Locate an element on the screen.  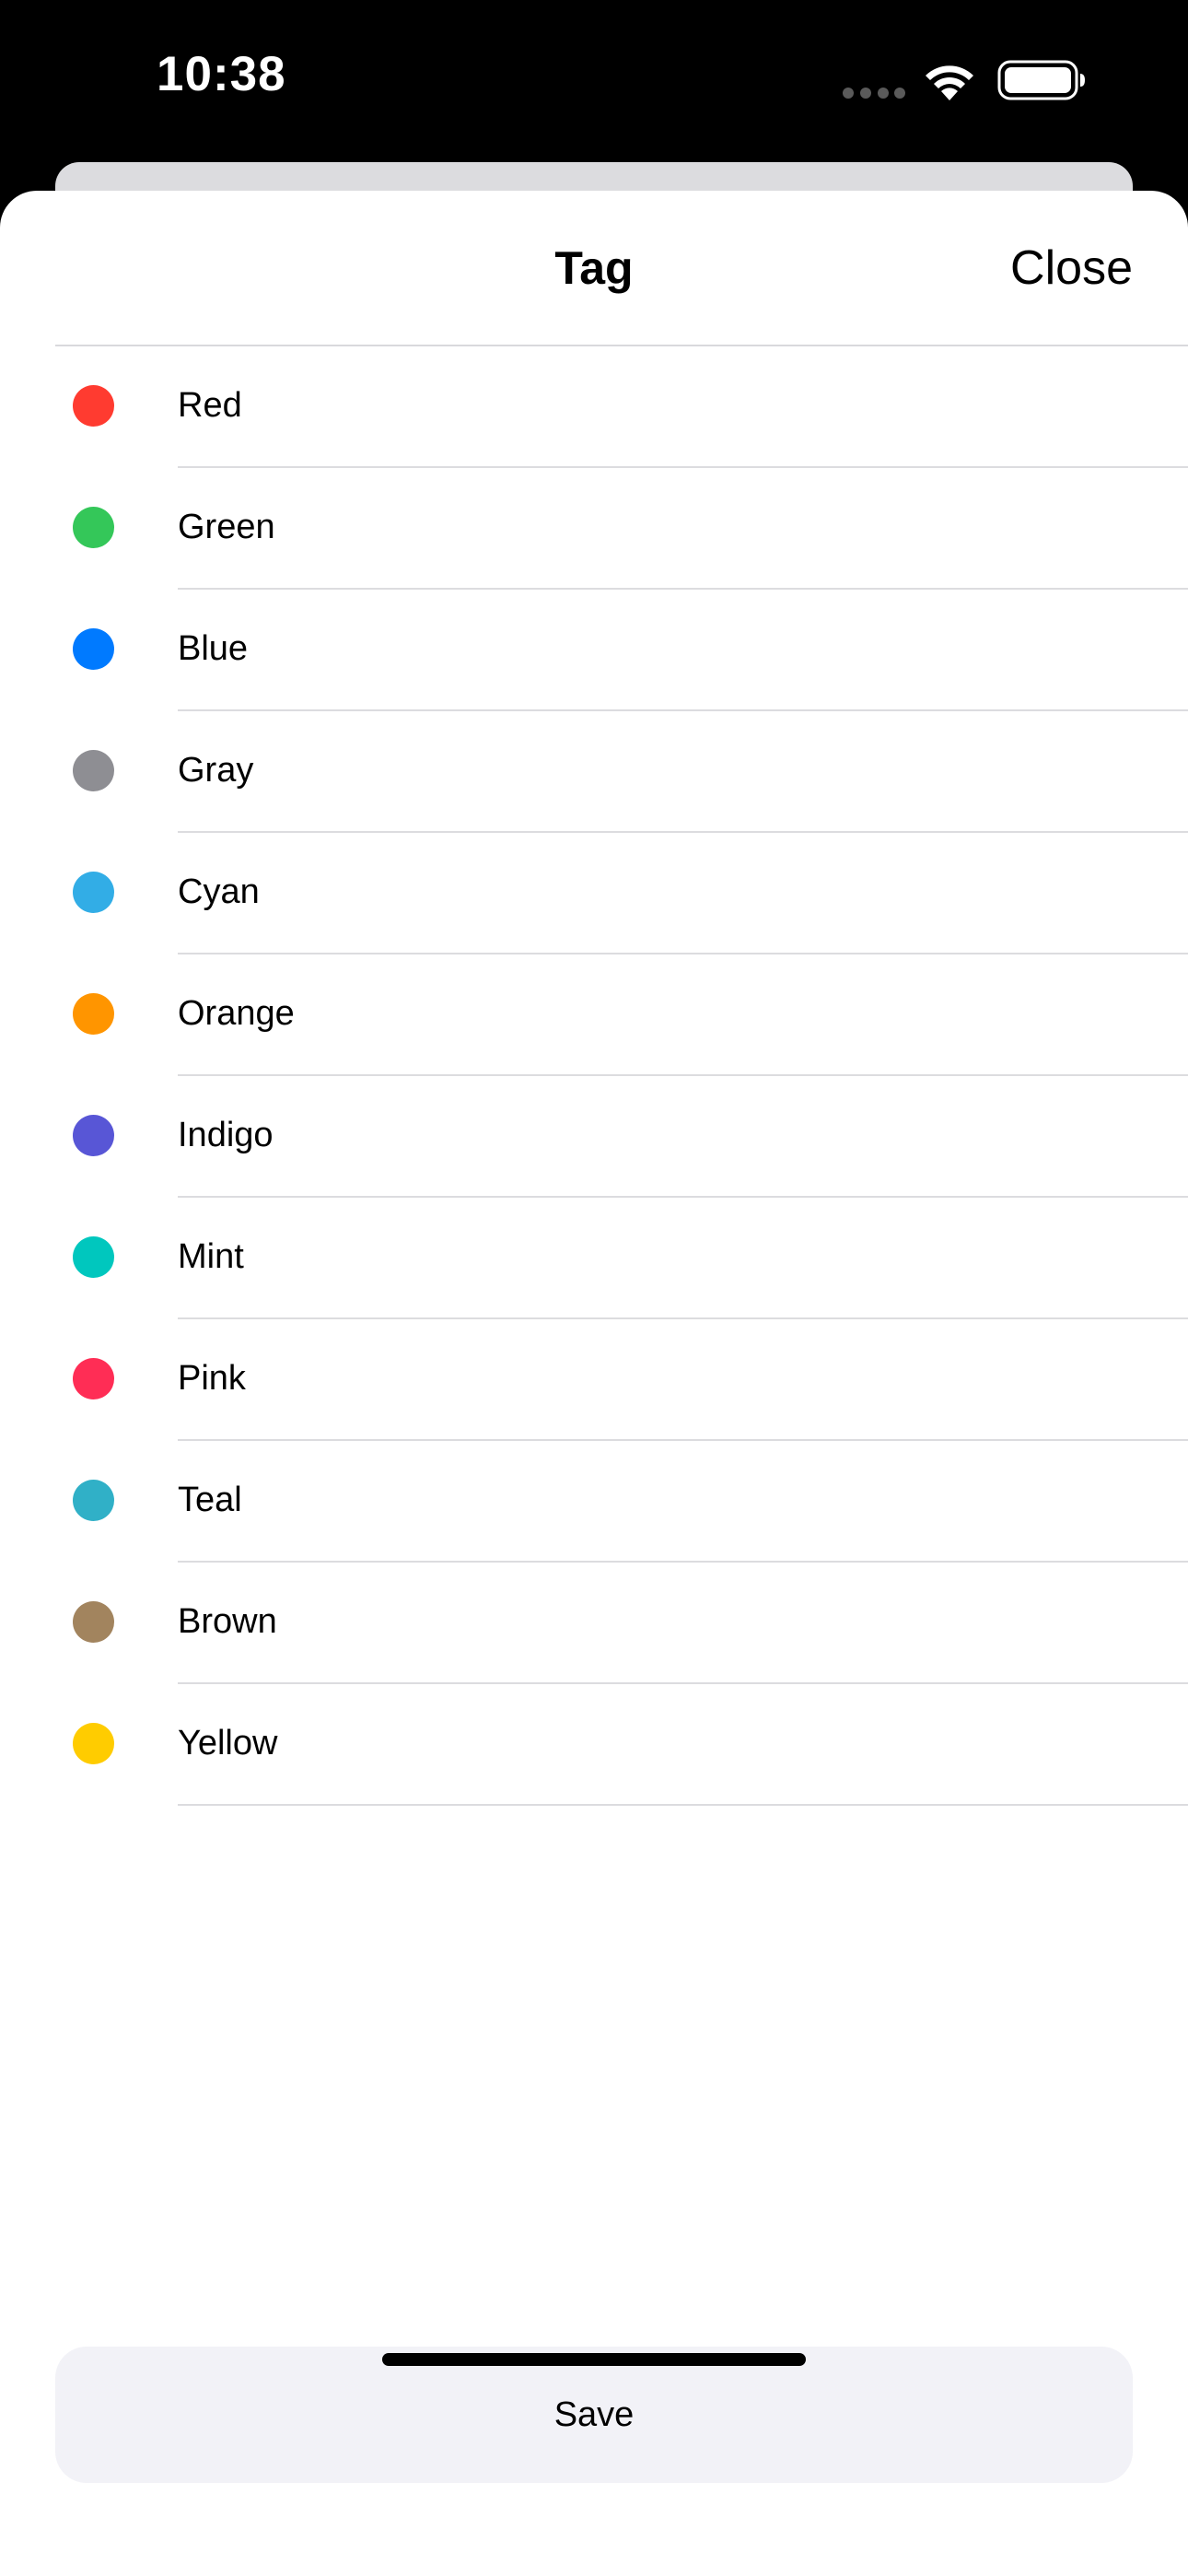
tag-label: Blue is located at coordinates (213, 648).